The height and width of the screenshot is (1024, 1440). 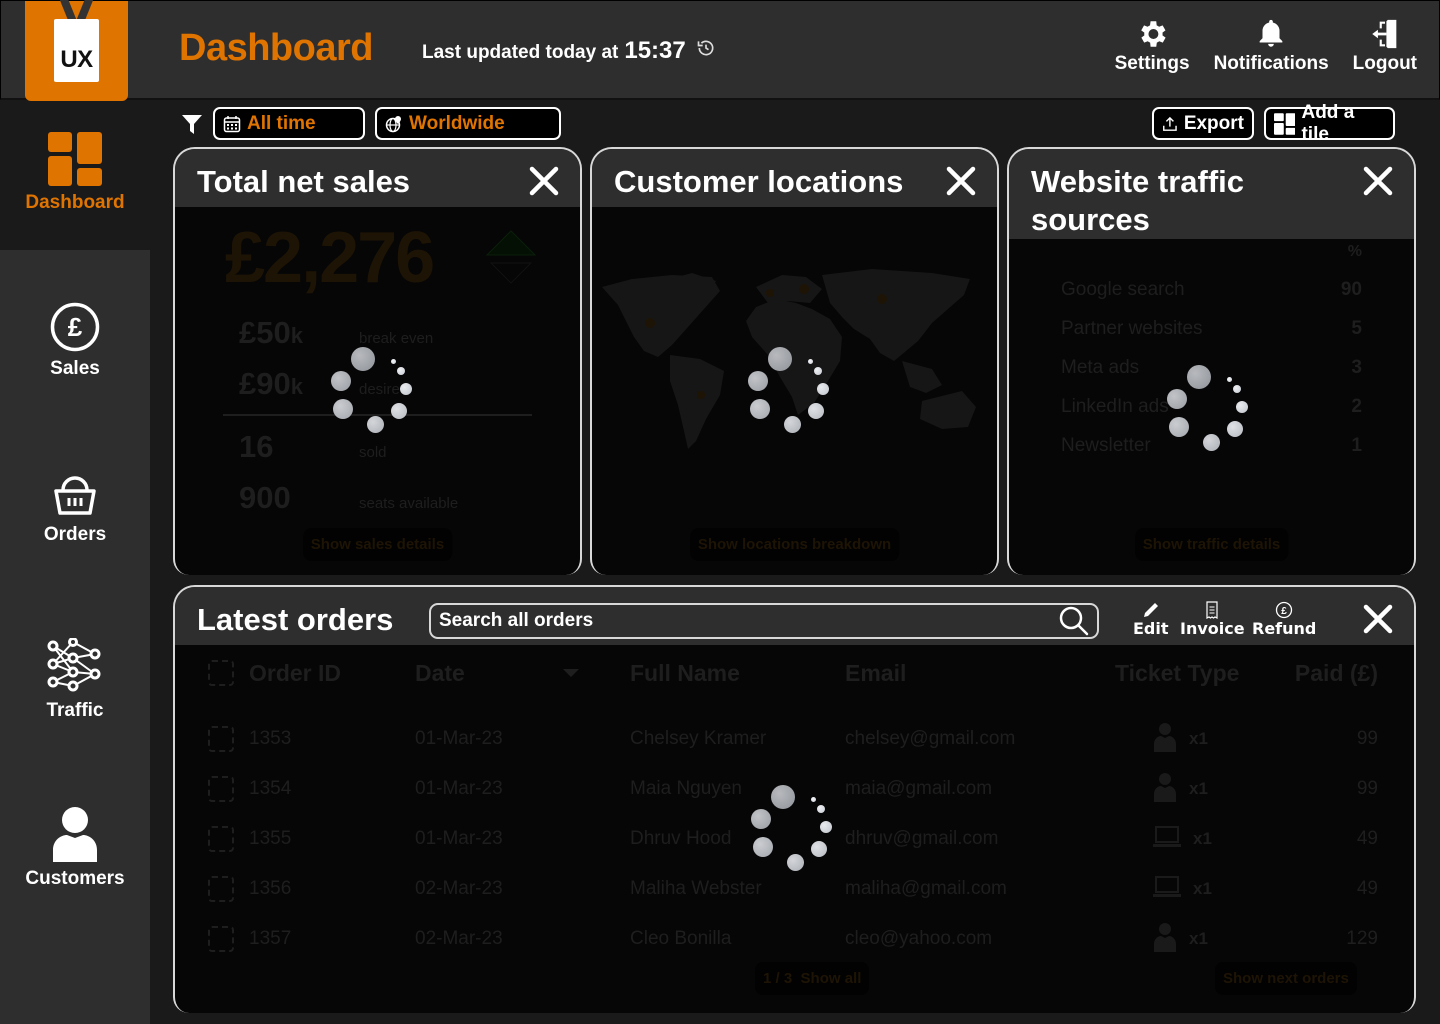 I want to click on order-date: 02-Mar-23, so click(x=459, y=938).